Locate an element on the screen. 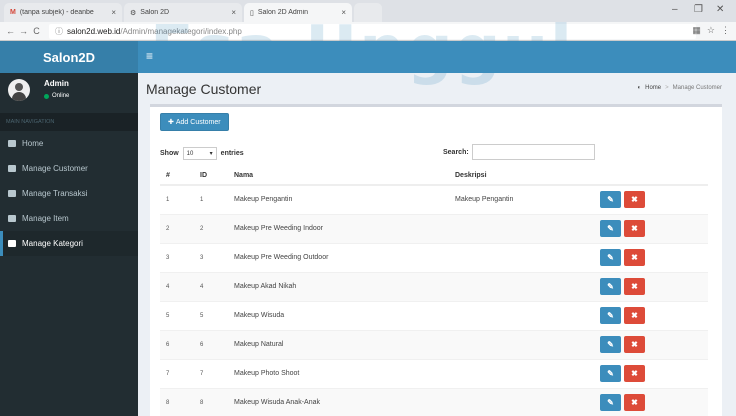  entries-select: 10 ▾ is located at coordinates (199, 153).